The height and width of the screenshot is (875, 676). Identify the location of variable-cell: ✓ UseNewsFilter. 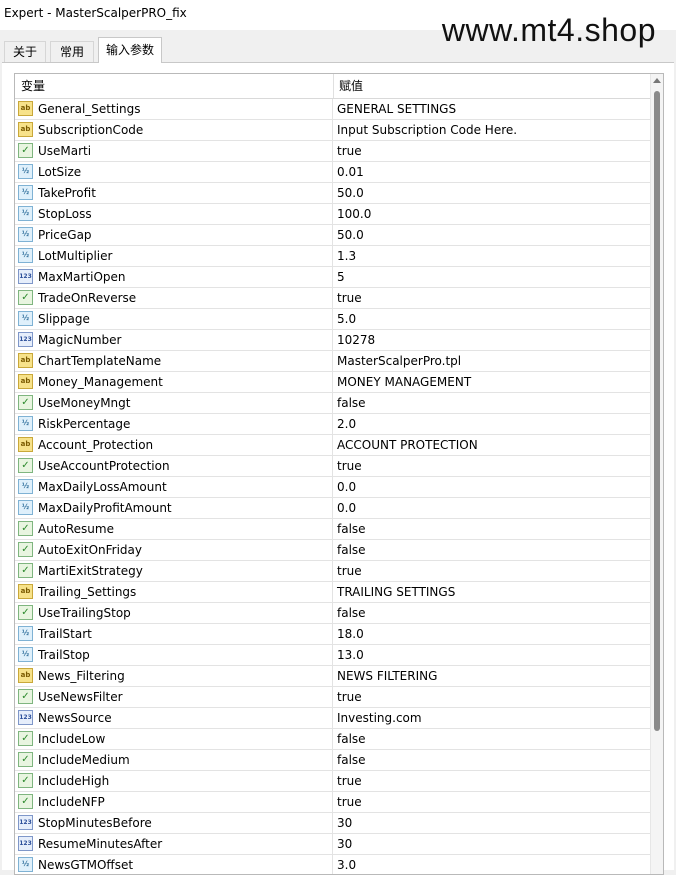
(174, 697).